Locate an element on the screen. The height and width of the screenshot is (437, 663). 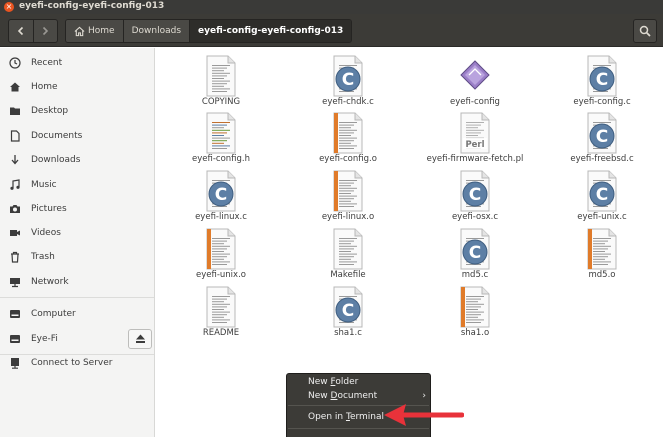
sidebar-item-pictures: Pictures is located at coordinates (77, 209).